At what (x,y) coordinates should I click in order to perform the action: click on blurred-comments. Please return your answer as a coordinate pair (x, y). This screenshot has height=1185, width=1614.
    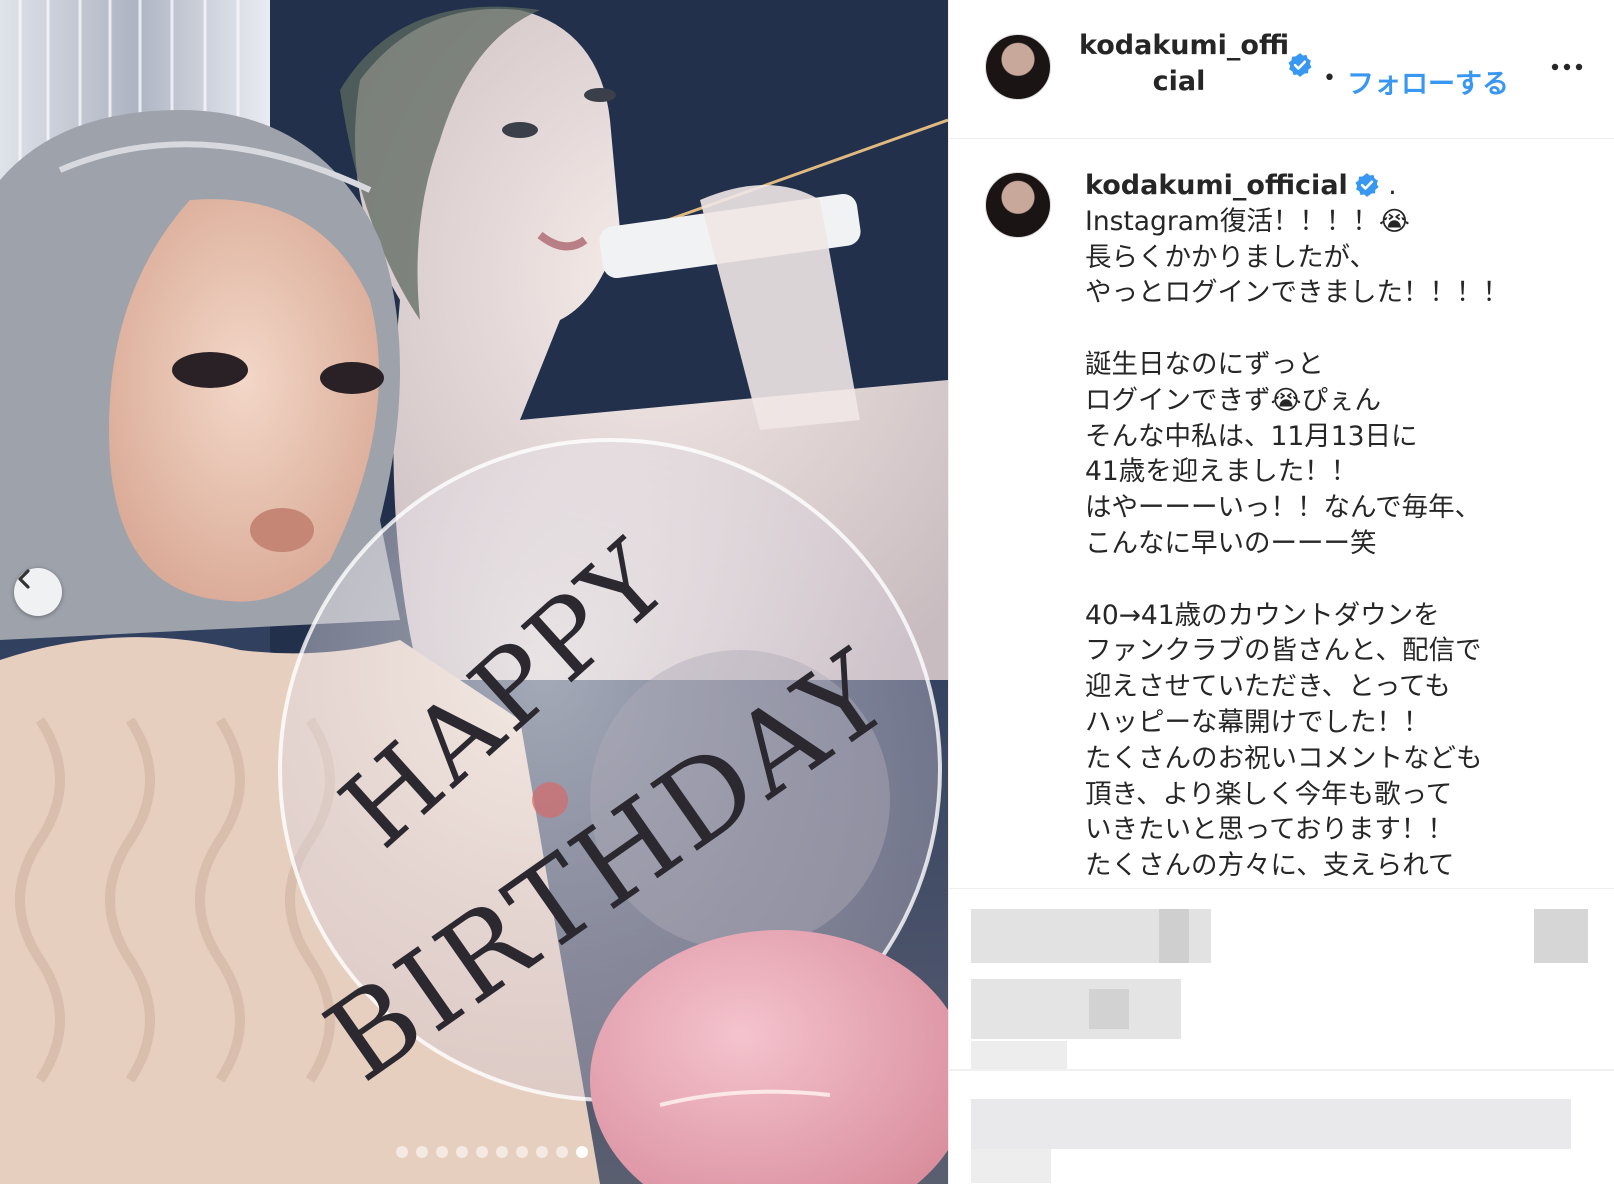
    Looking at the image, I should click on (1281, 1036).